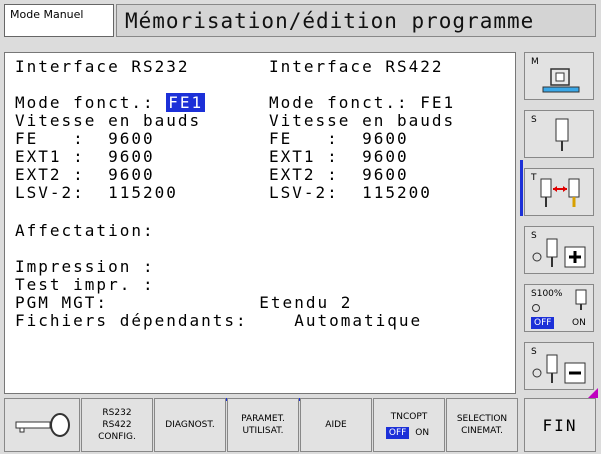 This screenshot has width=601, height=454. What do you see at coordinates (108, 120) in the screenshot?
I see `left-baud-title: Vitesse en bauds` at bounding box center [108, 120].